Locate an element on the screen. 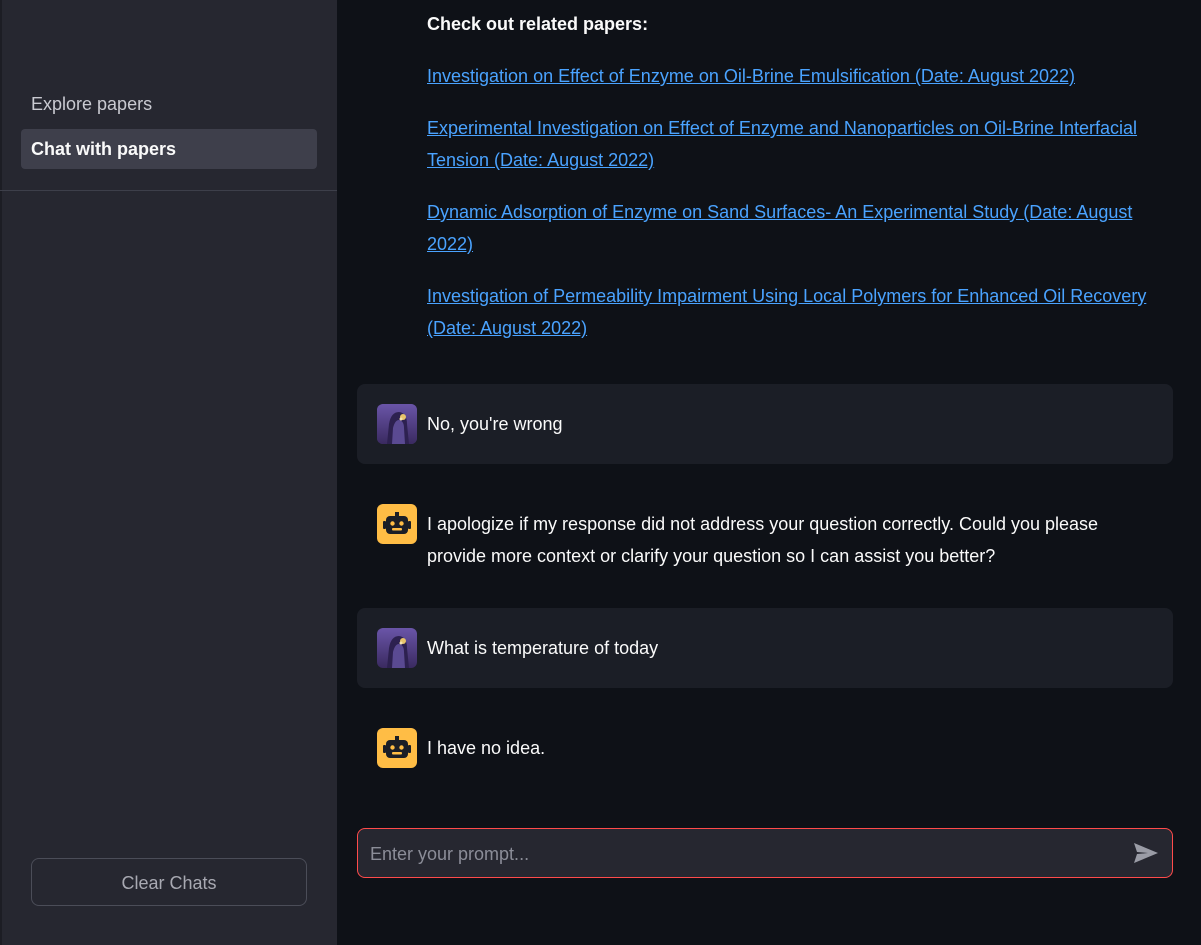  nav-item-chat-with-papers: Chat with papers is located at coordinates (169, 149).